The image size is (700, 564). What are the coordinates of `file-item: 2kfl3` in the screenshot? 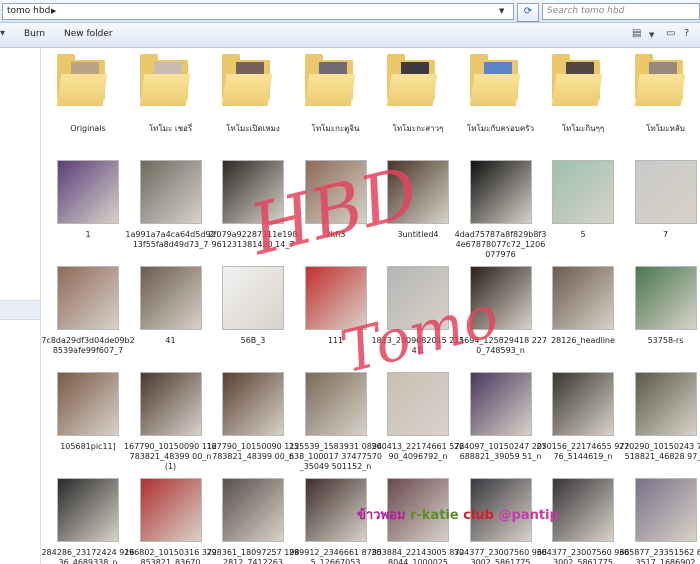 It's located at (330, 204).